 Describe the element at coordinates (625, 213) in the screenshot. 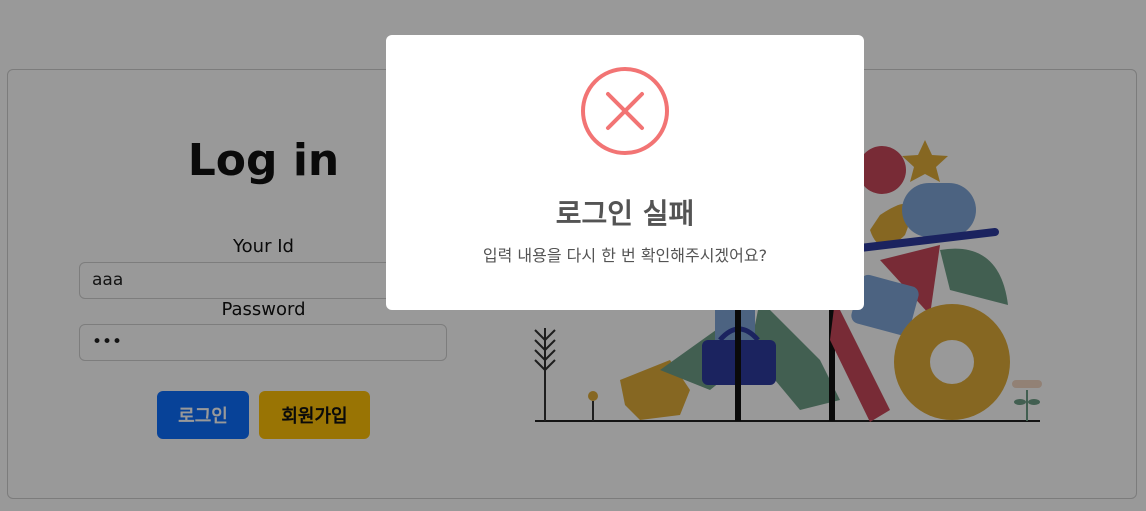

I see `dialog-title: 로그인 실패` at that location.